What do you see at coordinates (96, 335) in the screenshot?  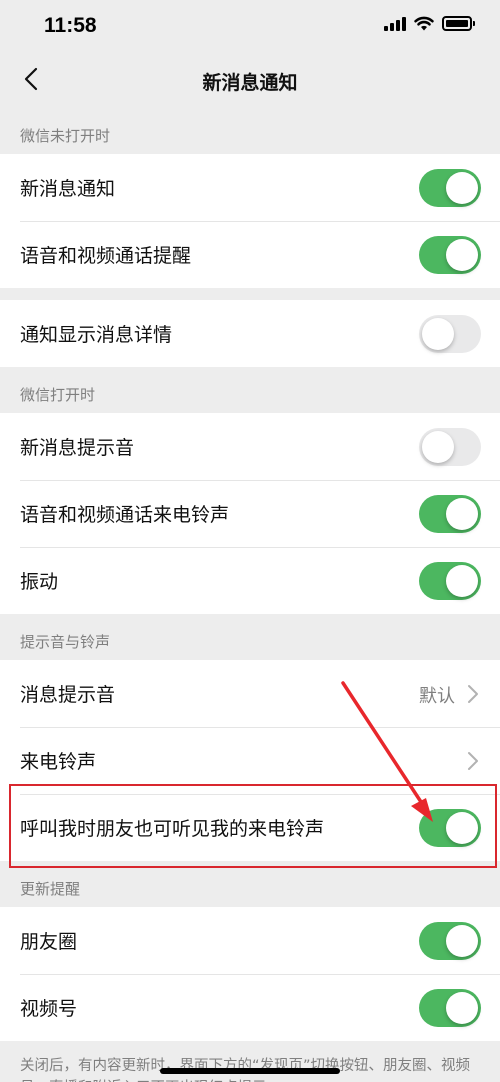 I see `row-label: 通知显示消息详情` at bounding box center [96, 335].